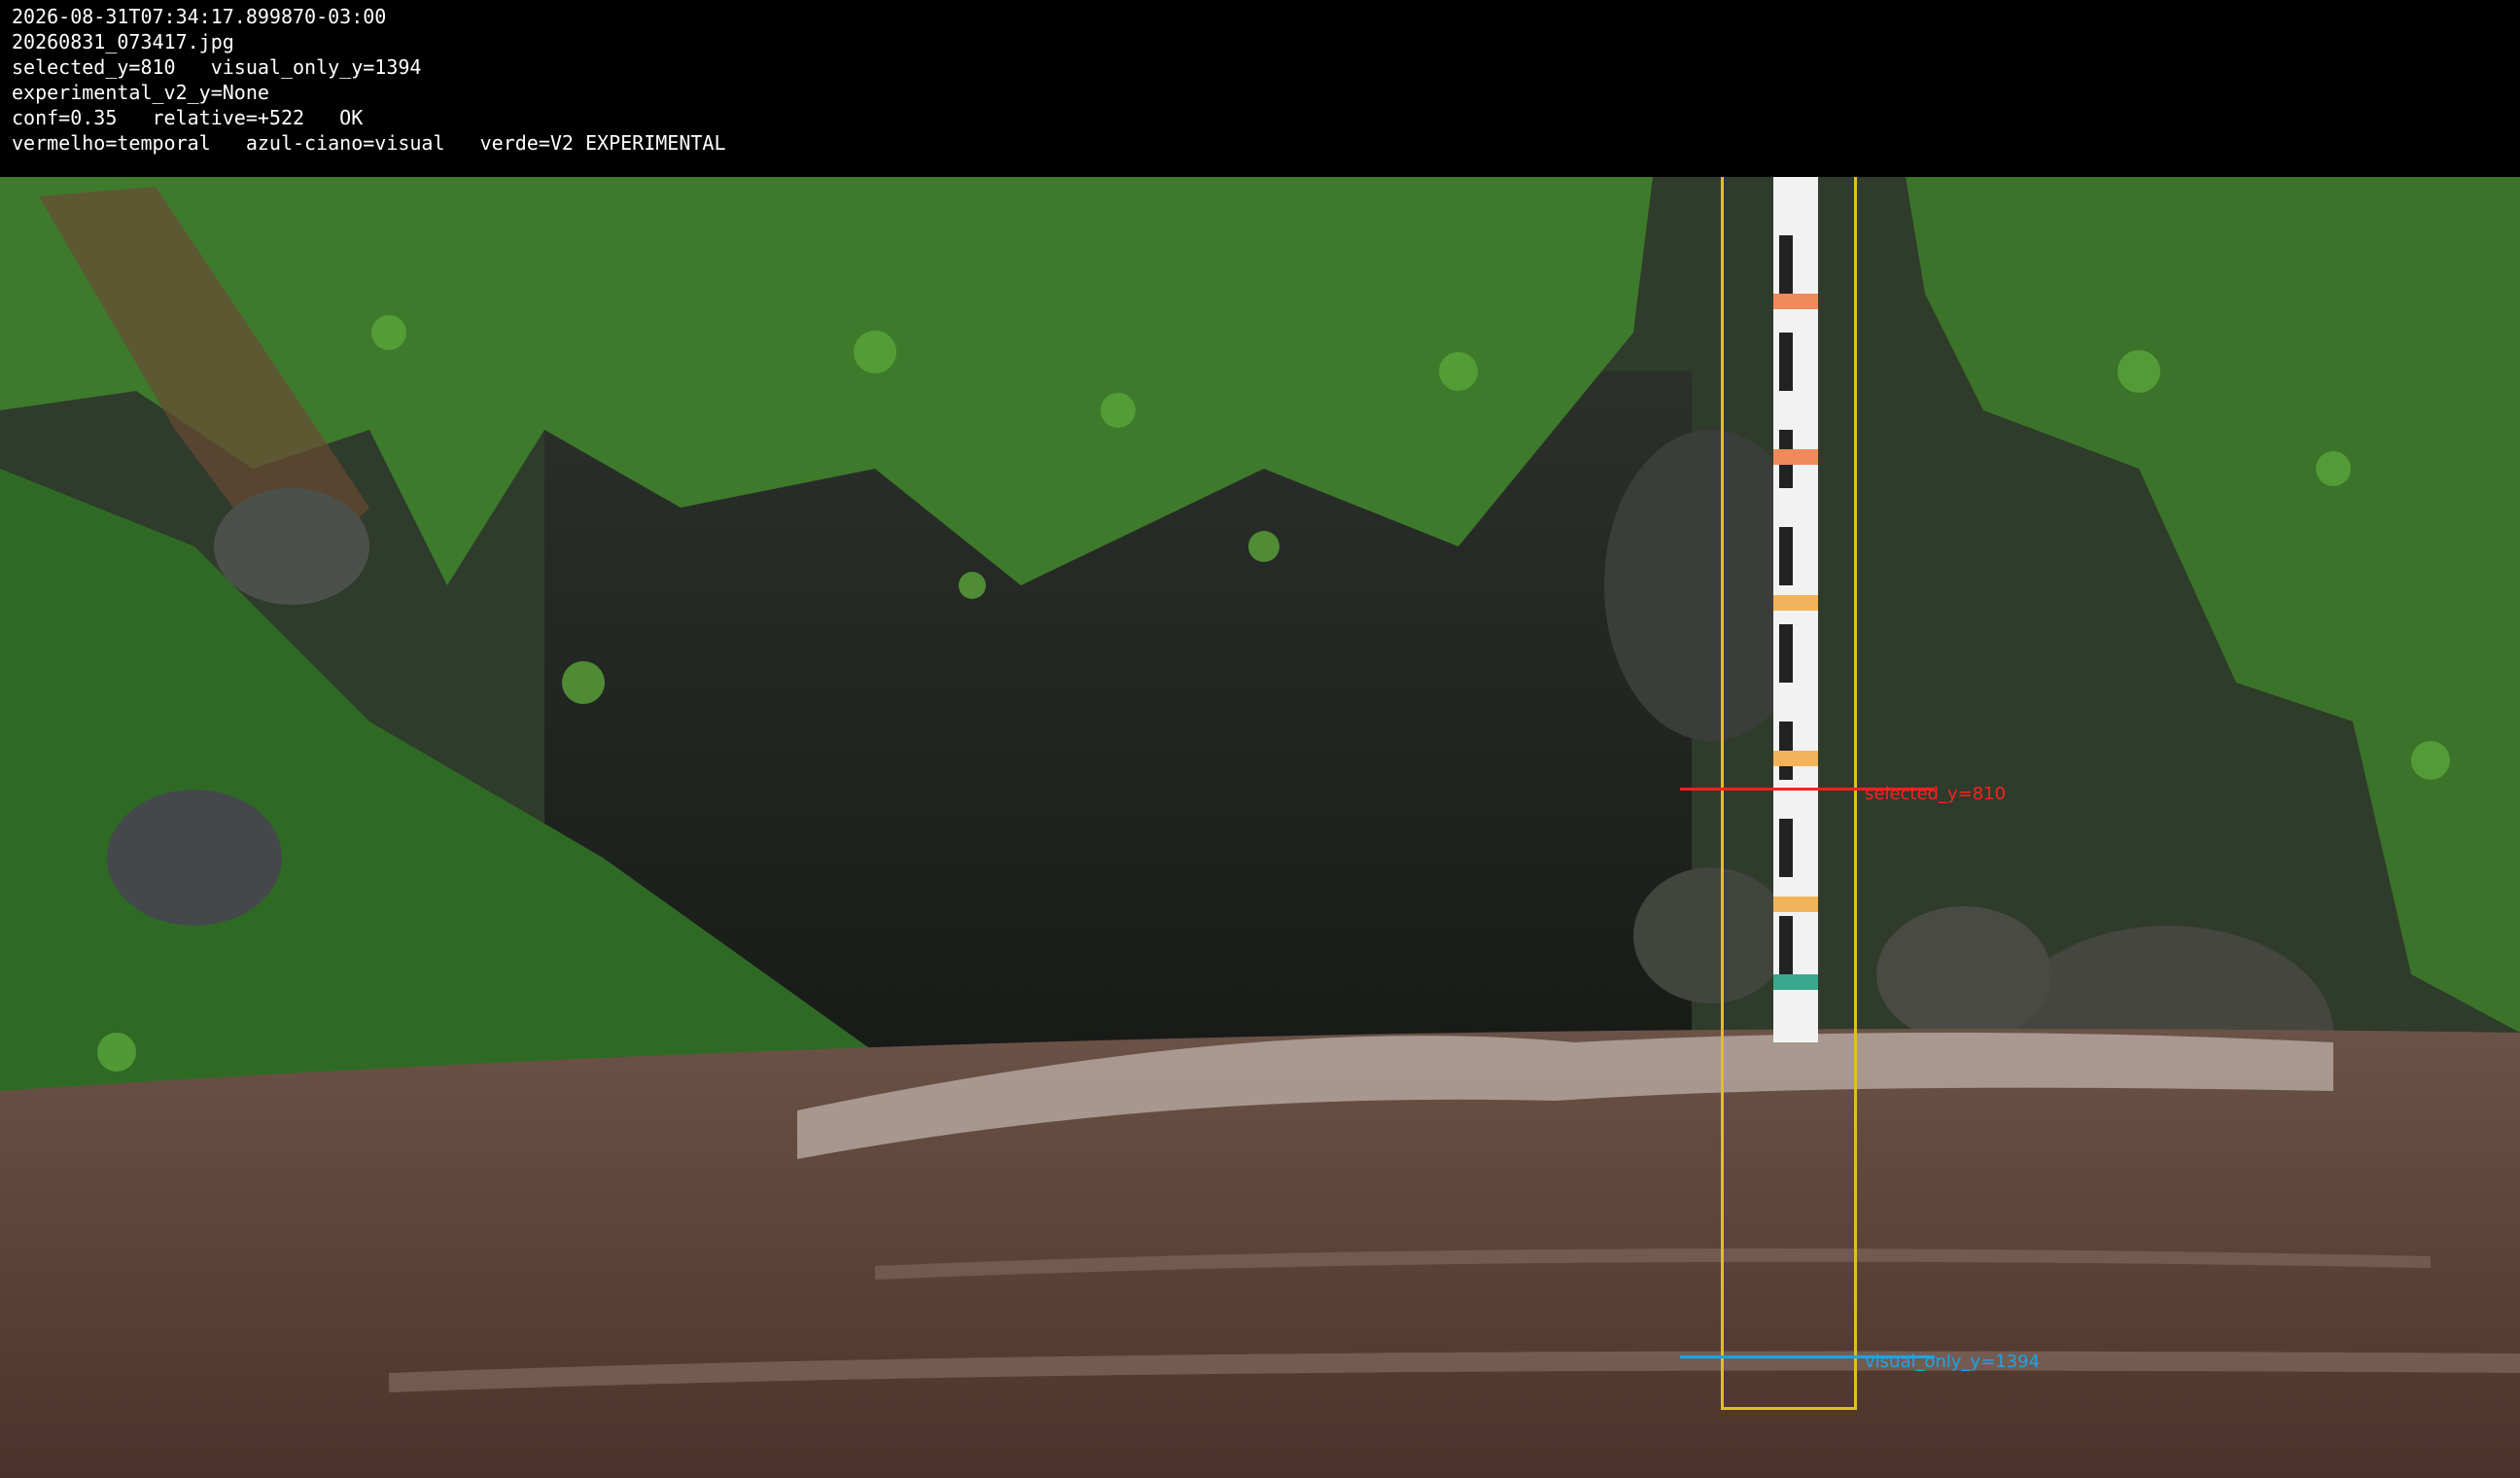  Describe the element at coordinates (217, 67) in the screenshot. I see `selection-info-text: selected_y=810 visual_only_y=1394` at that location.